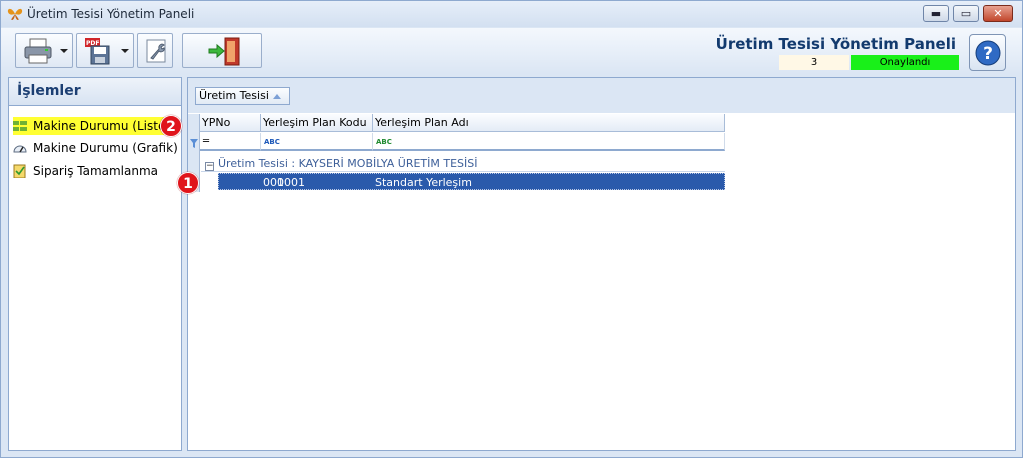 This screenshot has height=458, width=1023. Describe the element at coordinates (601, 95) in the screenshot. I see `group-by-area: Üretim Tesisi` at that location.